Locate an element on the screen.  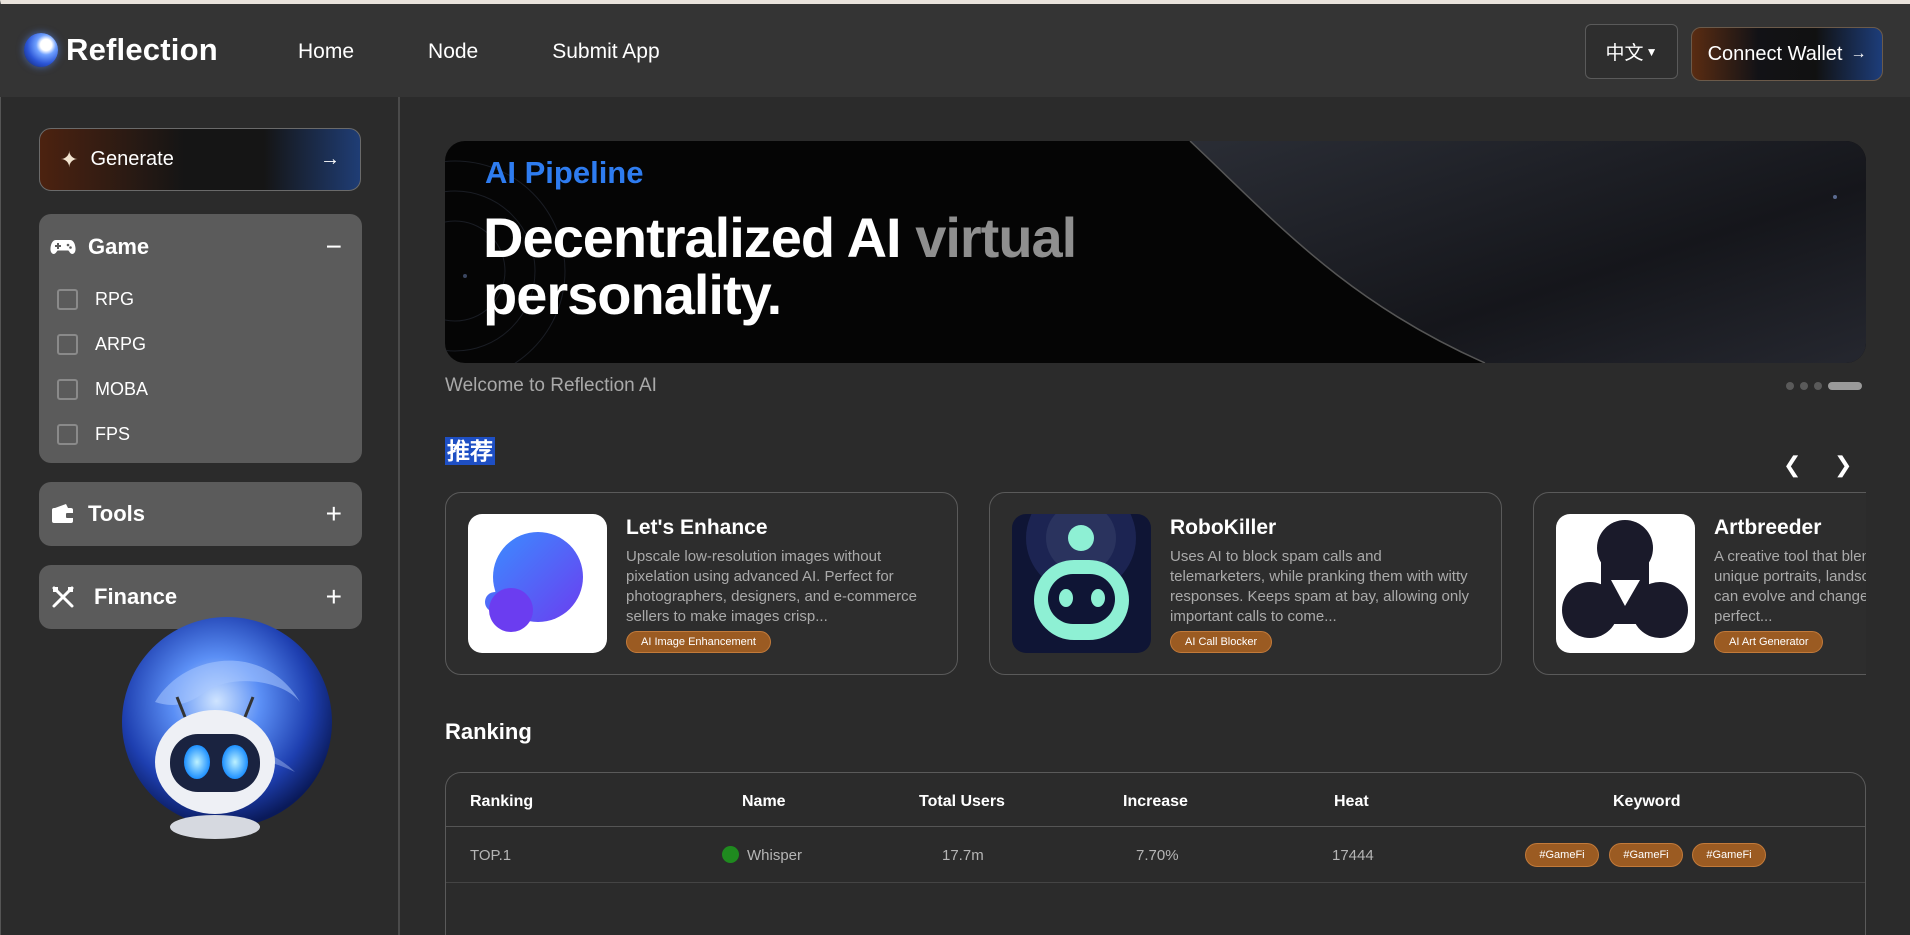
column-header-ranking: Ranking is located at coordinates (501, 802).